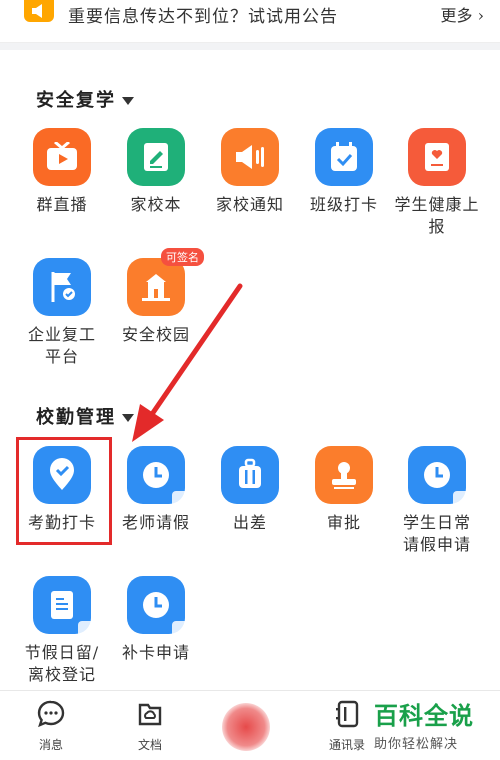  I want to click on nav-documents: 文档, so click(150, 726).